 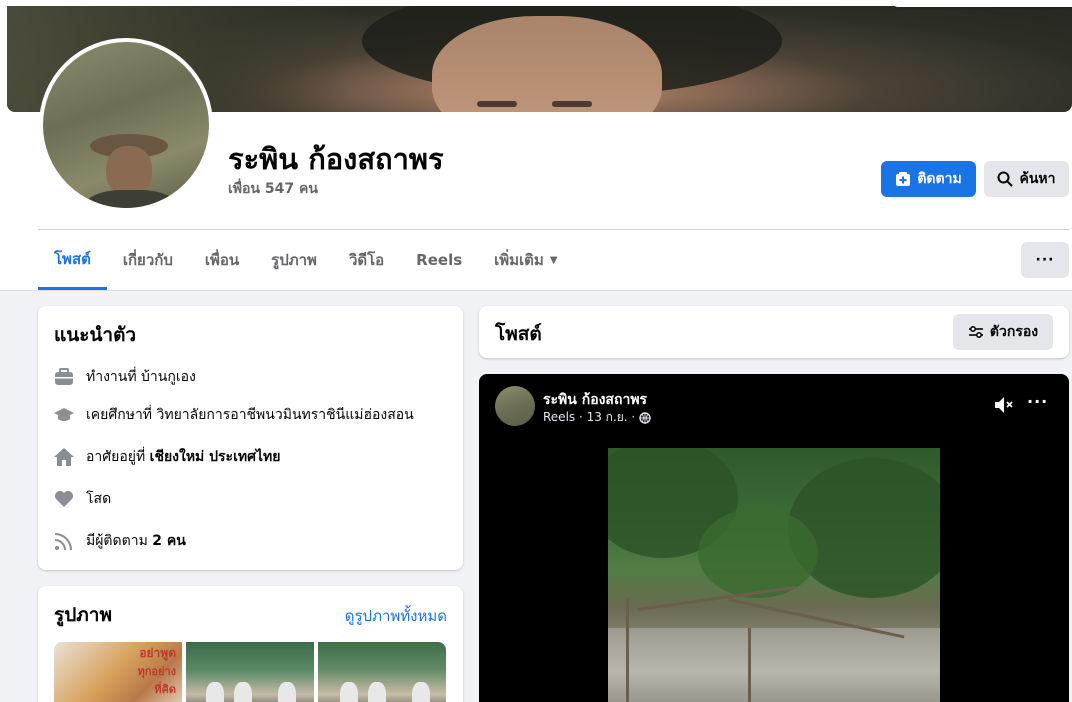 What do you see at coordinates (273, 189) in the screenshot?
I see `friends-count: เพื่อน 547 คน` at bounding box center [273, 189].